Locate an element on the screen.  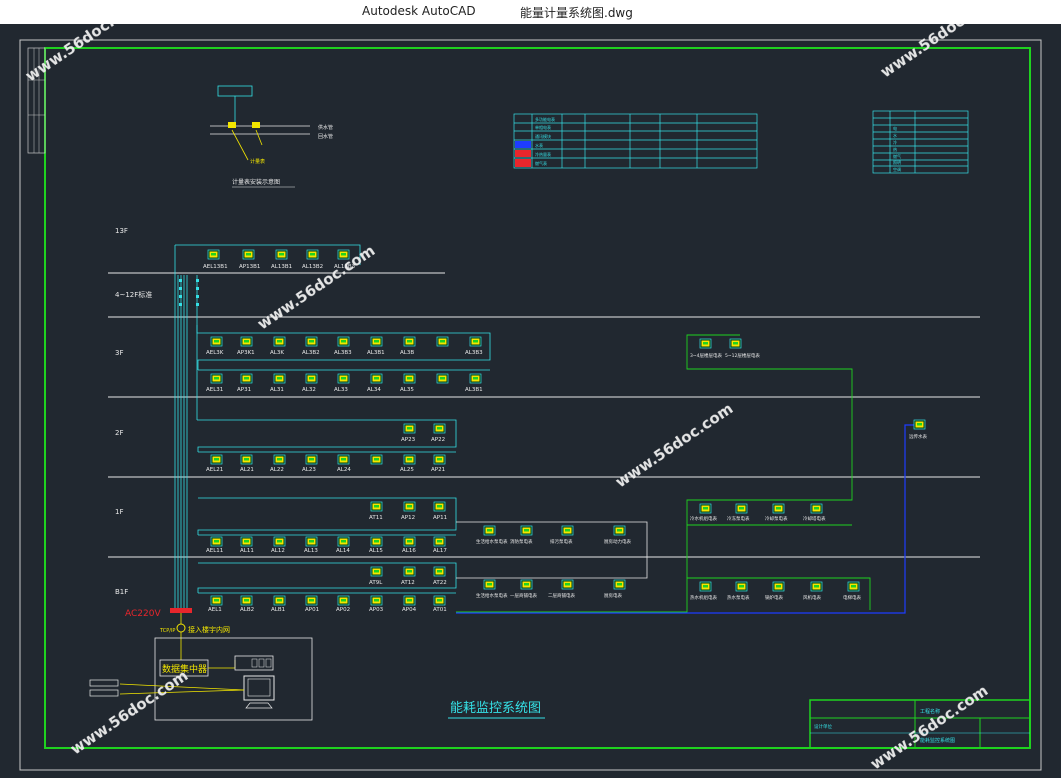
floor-2-upper-meters is located at coordinates (424, 428).